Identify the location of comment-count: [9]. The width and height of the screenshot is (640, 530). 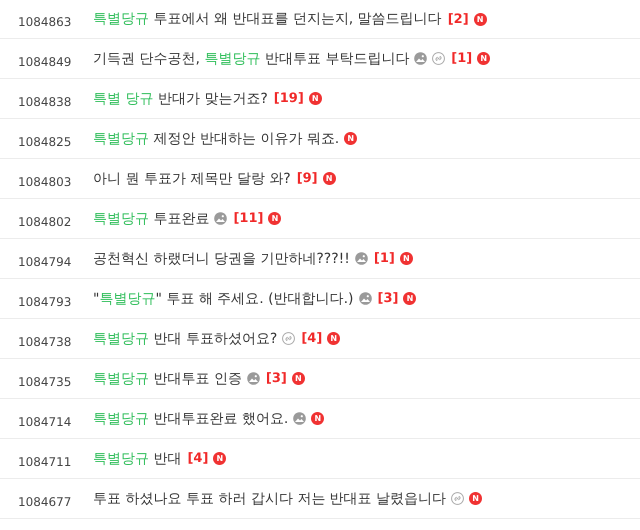
(307, 178).